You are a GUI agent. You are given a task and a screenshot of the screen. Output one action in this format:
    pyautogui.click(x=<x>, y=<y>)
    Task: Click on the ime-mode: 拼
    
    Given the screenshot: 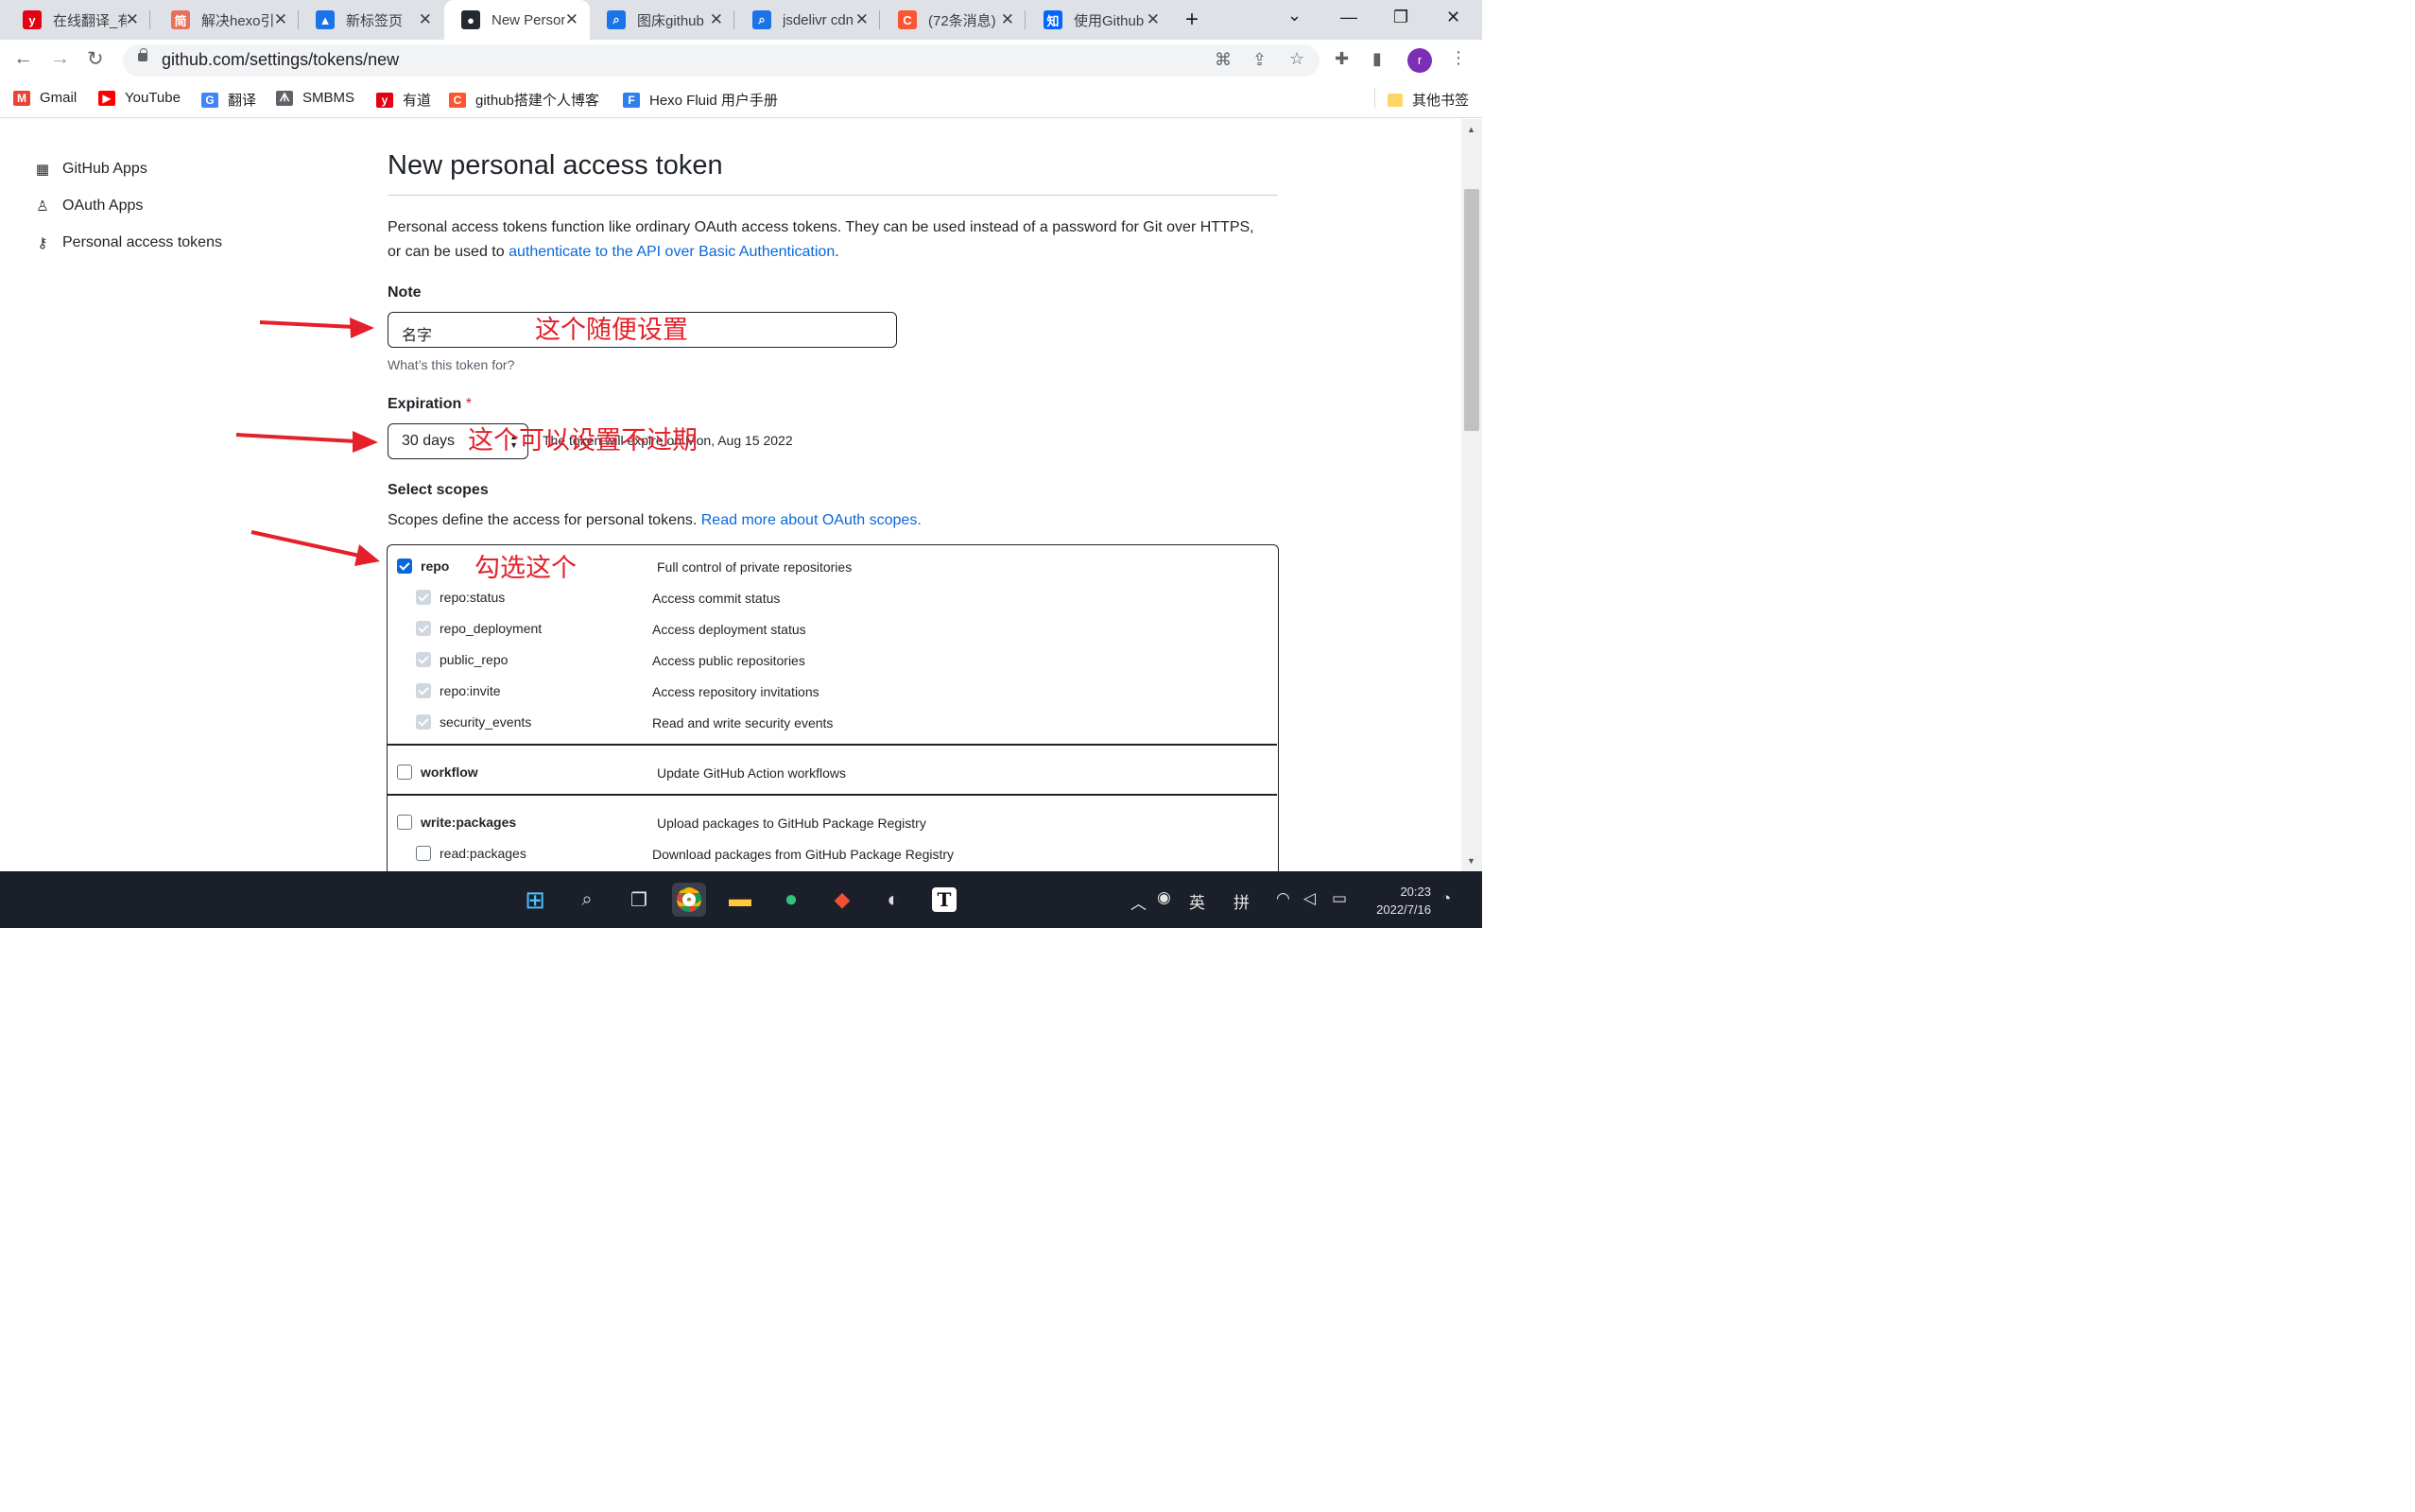 What is the action you would take?
    pyautogui.click(x=1241, y=901)
    